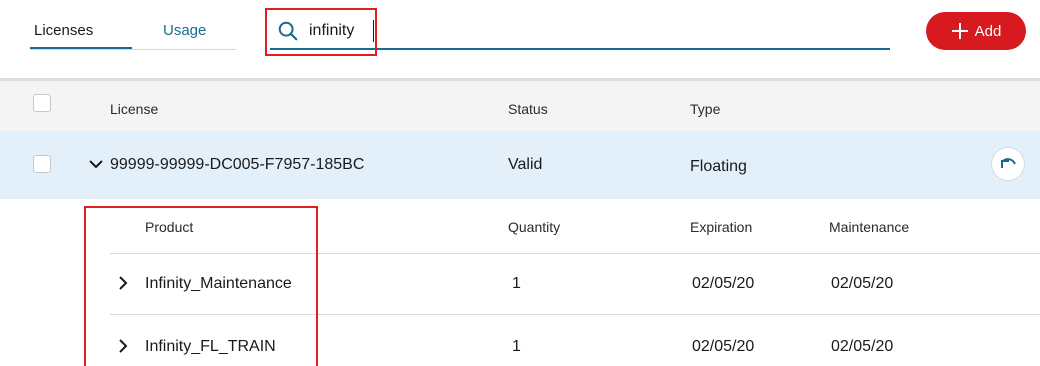 The height and width of the screenshot is (366, 1040). Describe the element at coordinates (525, 164) in the screenshot. I see `license-status: Valid` at that location.